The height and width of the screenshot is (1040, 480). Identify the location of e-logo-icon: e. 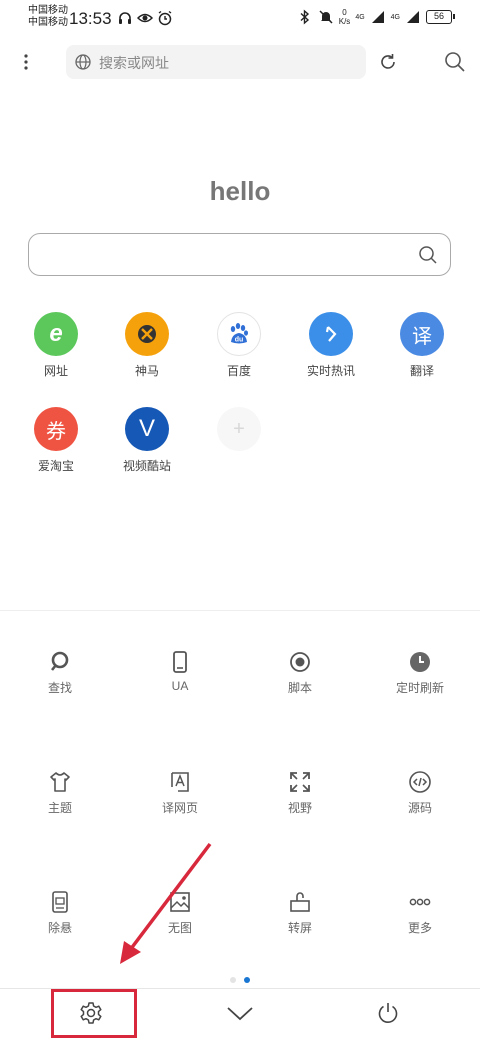
(56, 334).